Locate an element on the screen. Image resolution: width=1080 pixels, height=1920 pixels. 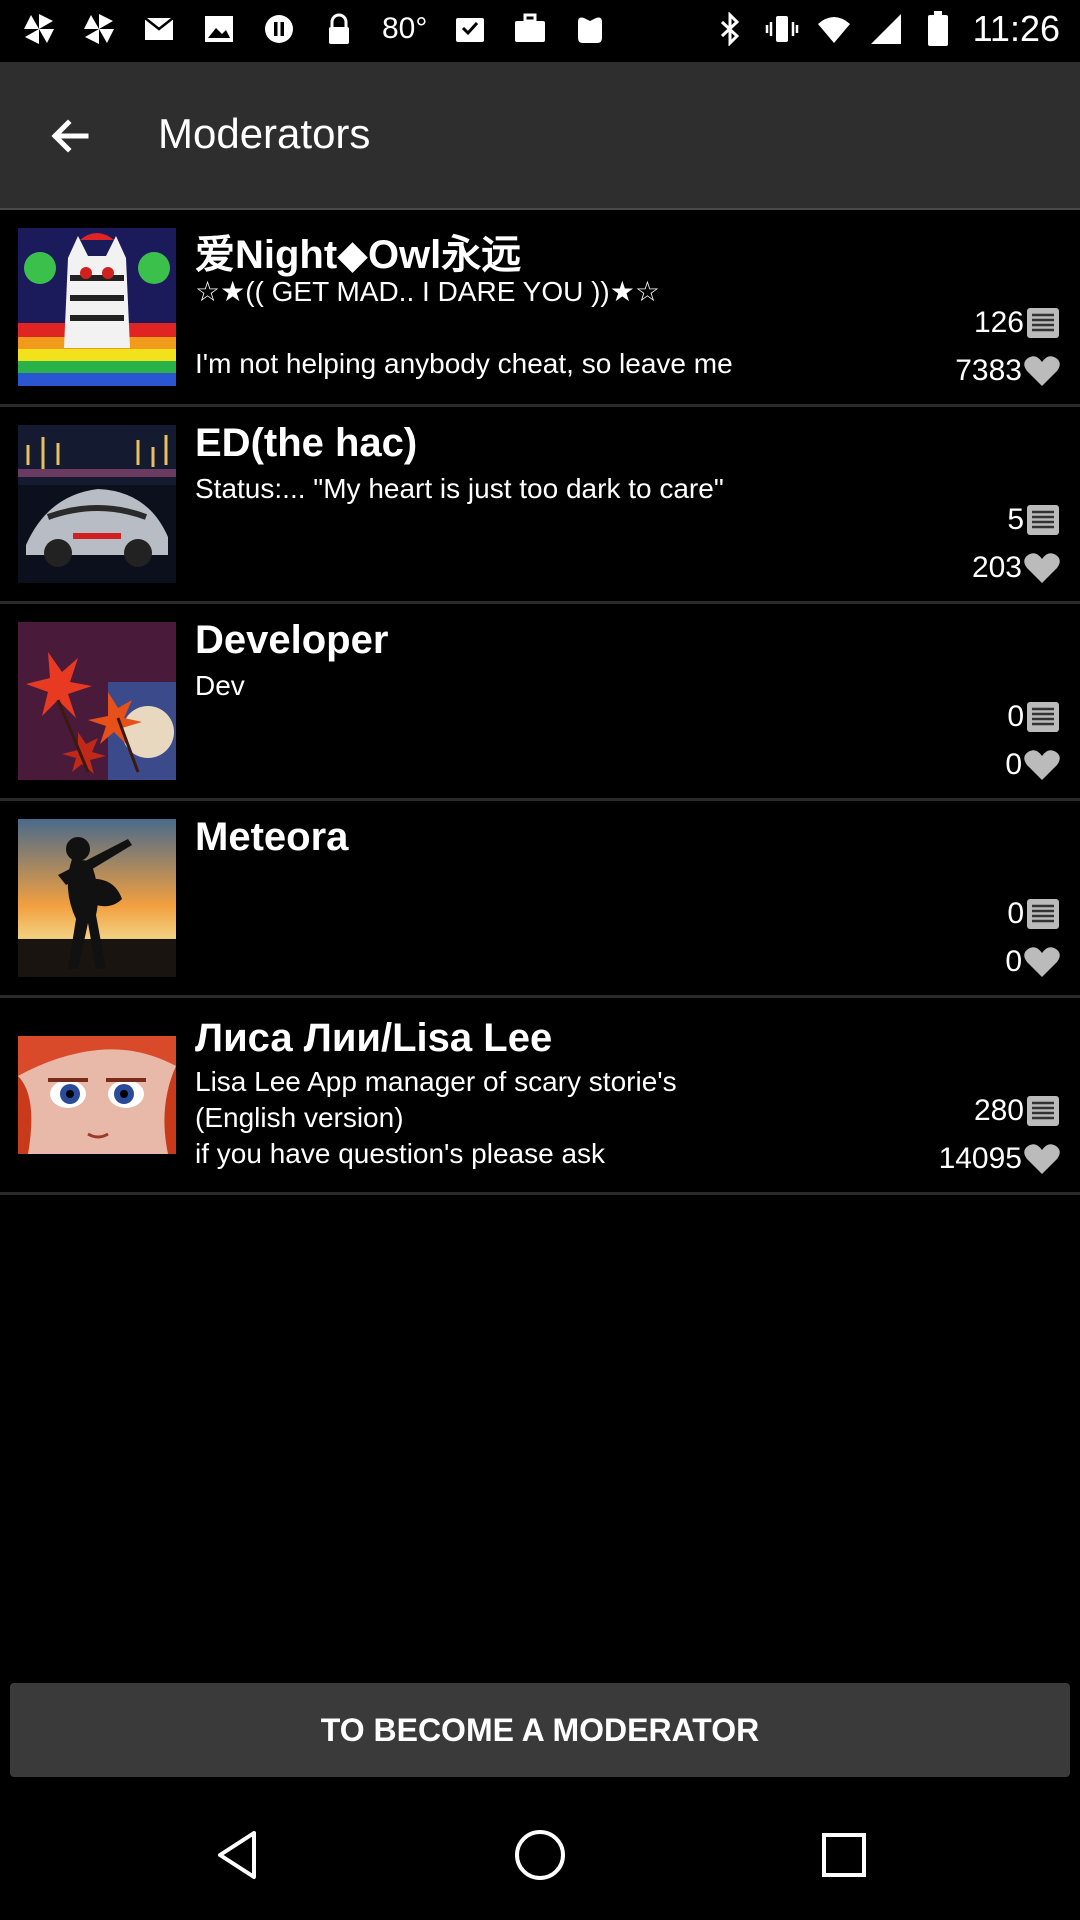
bluetooth-icon is located at coordinates (730, 29).